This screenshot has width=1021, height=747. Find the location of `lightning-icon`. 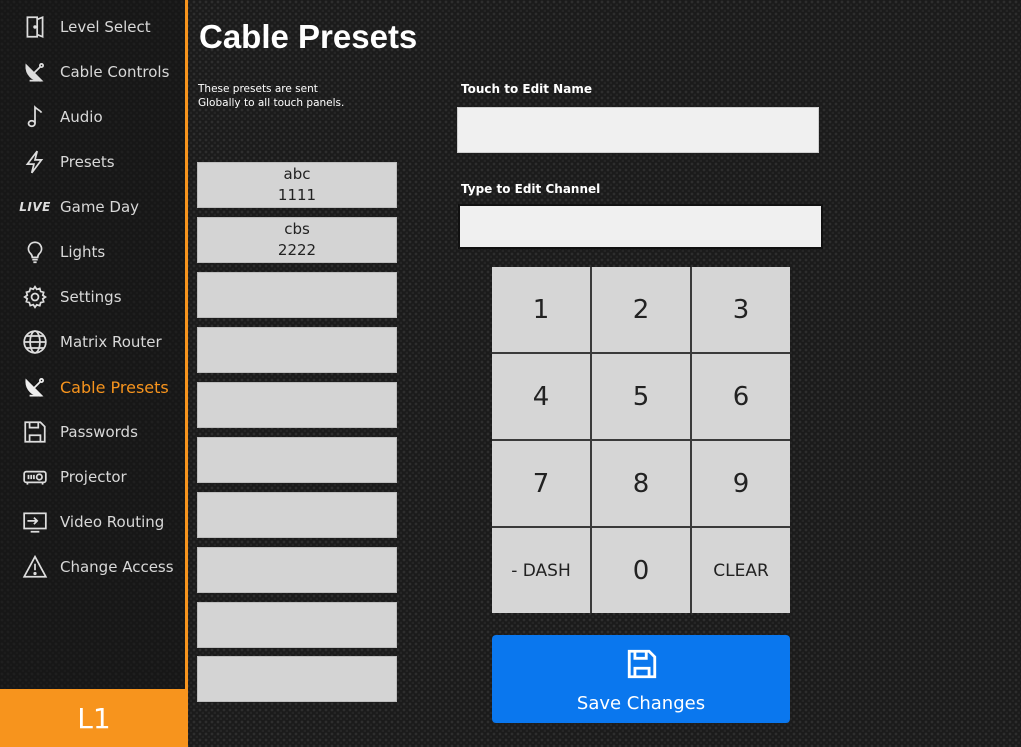

lightning-icon is located at coordinates (35, 162).